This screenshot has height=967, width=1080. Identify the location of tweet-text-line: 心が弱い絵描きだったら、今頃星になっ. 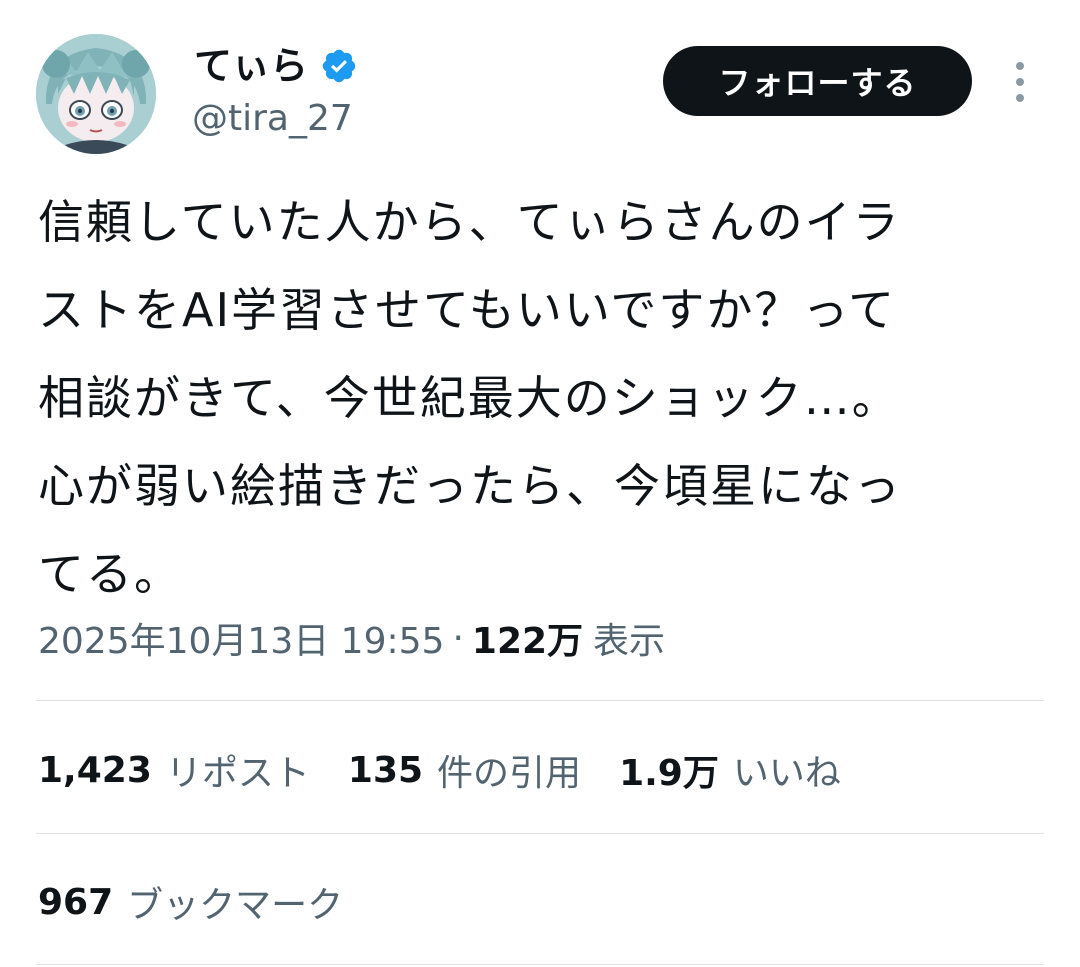
(470, 486).